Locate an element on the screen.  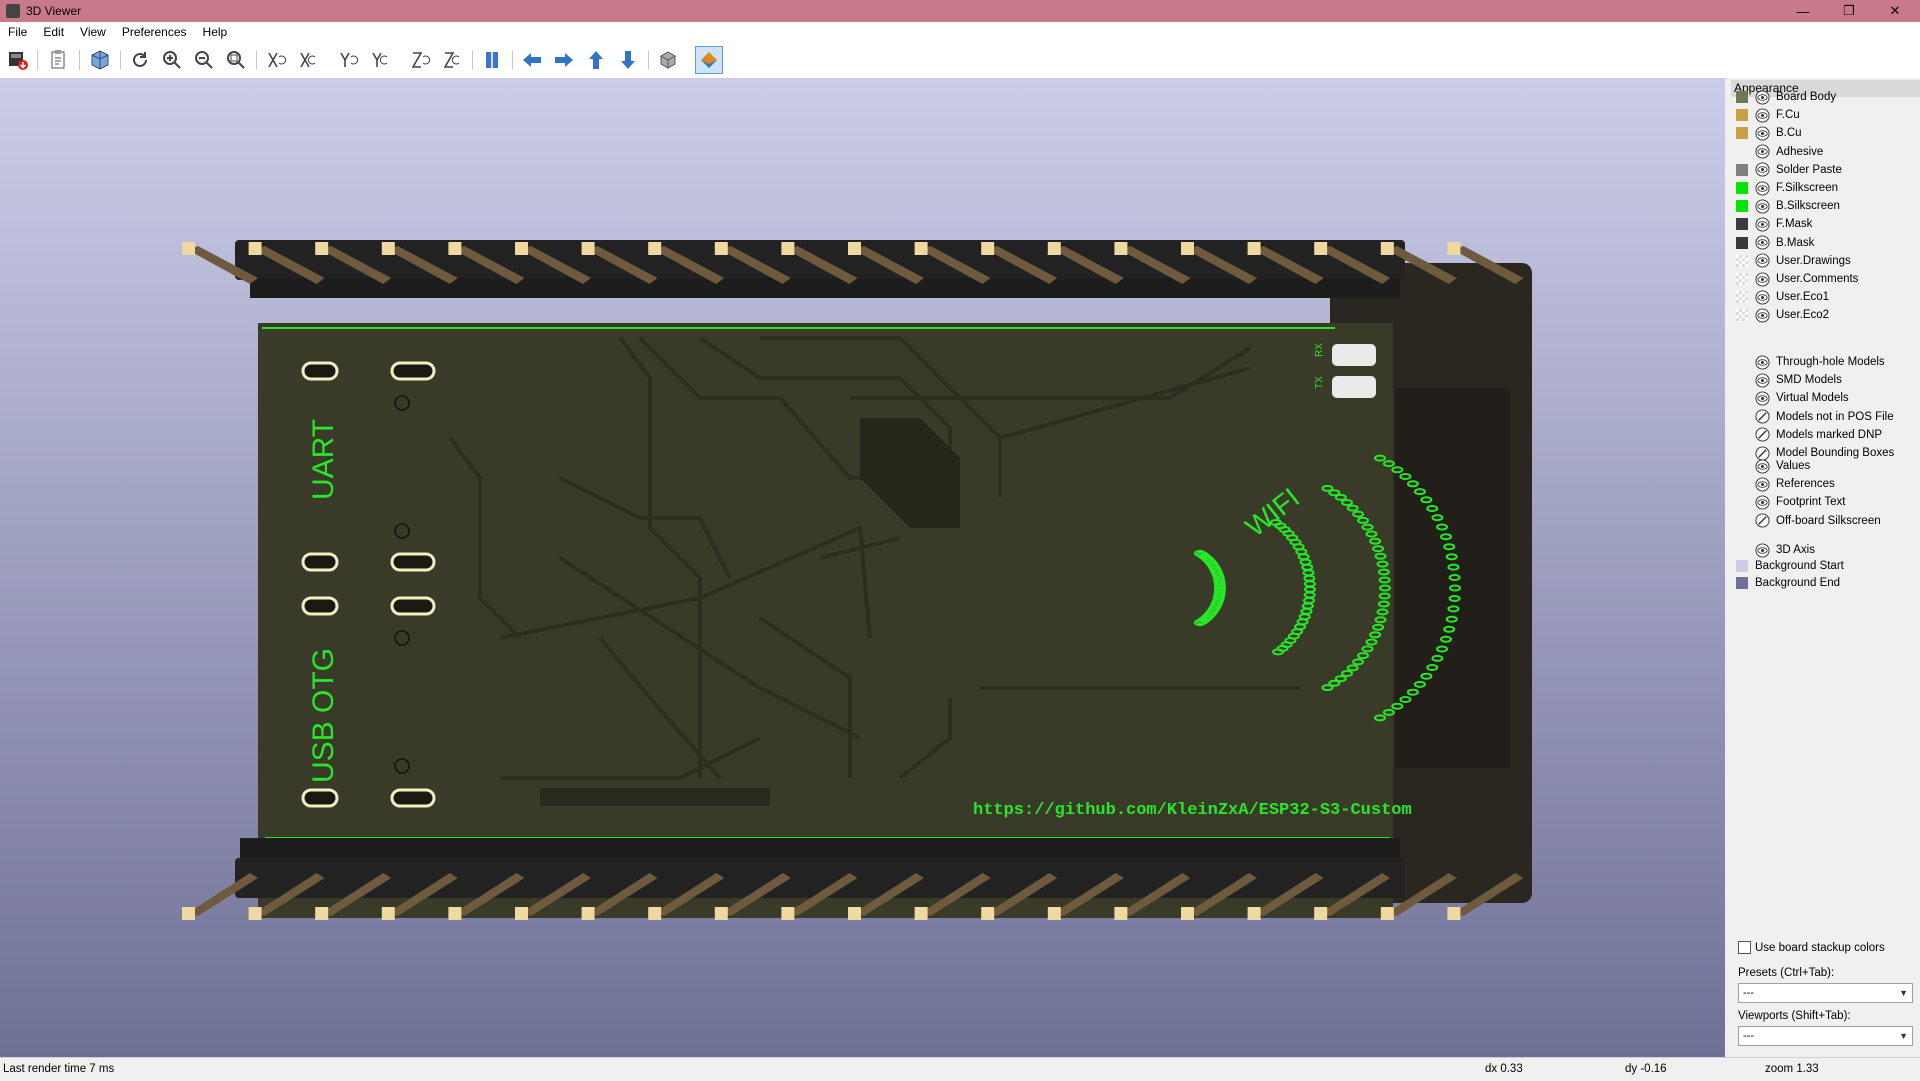
appearance-row-models-marked-dnp: Models marked DNP is located at coordinates (1809, 435).